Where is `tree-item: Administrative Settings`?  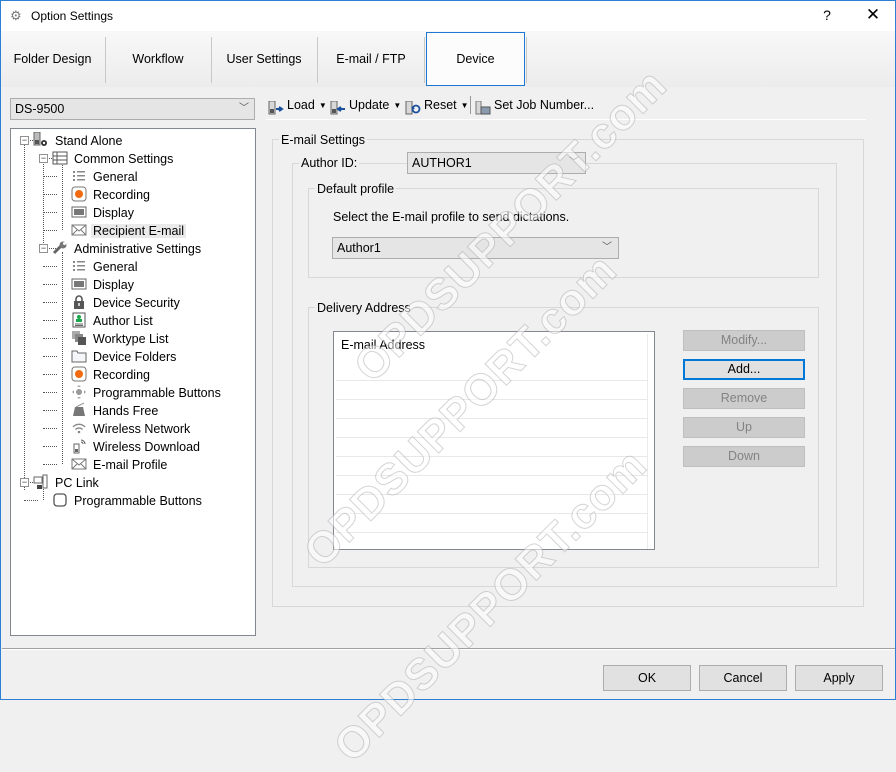 tree-item: Administrative Settings is located at coordinates (127, 248).